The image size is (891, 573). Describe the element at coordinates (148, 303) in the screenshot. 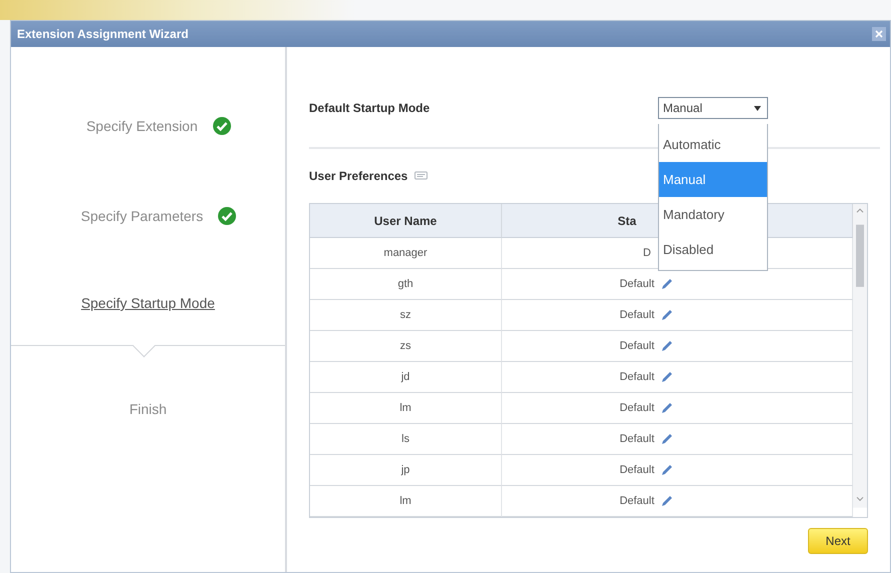

I see `step-label: Specify Startup Mode` at that location.